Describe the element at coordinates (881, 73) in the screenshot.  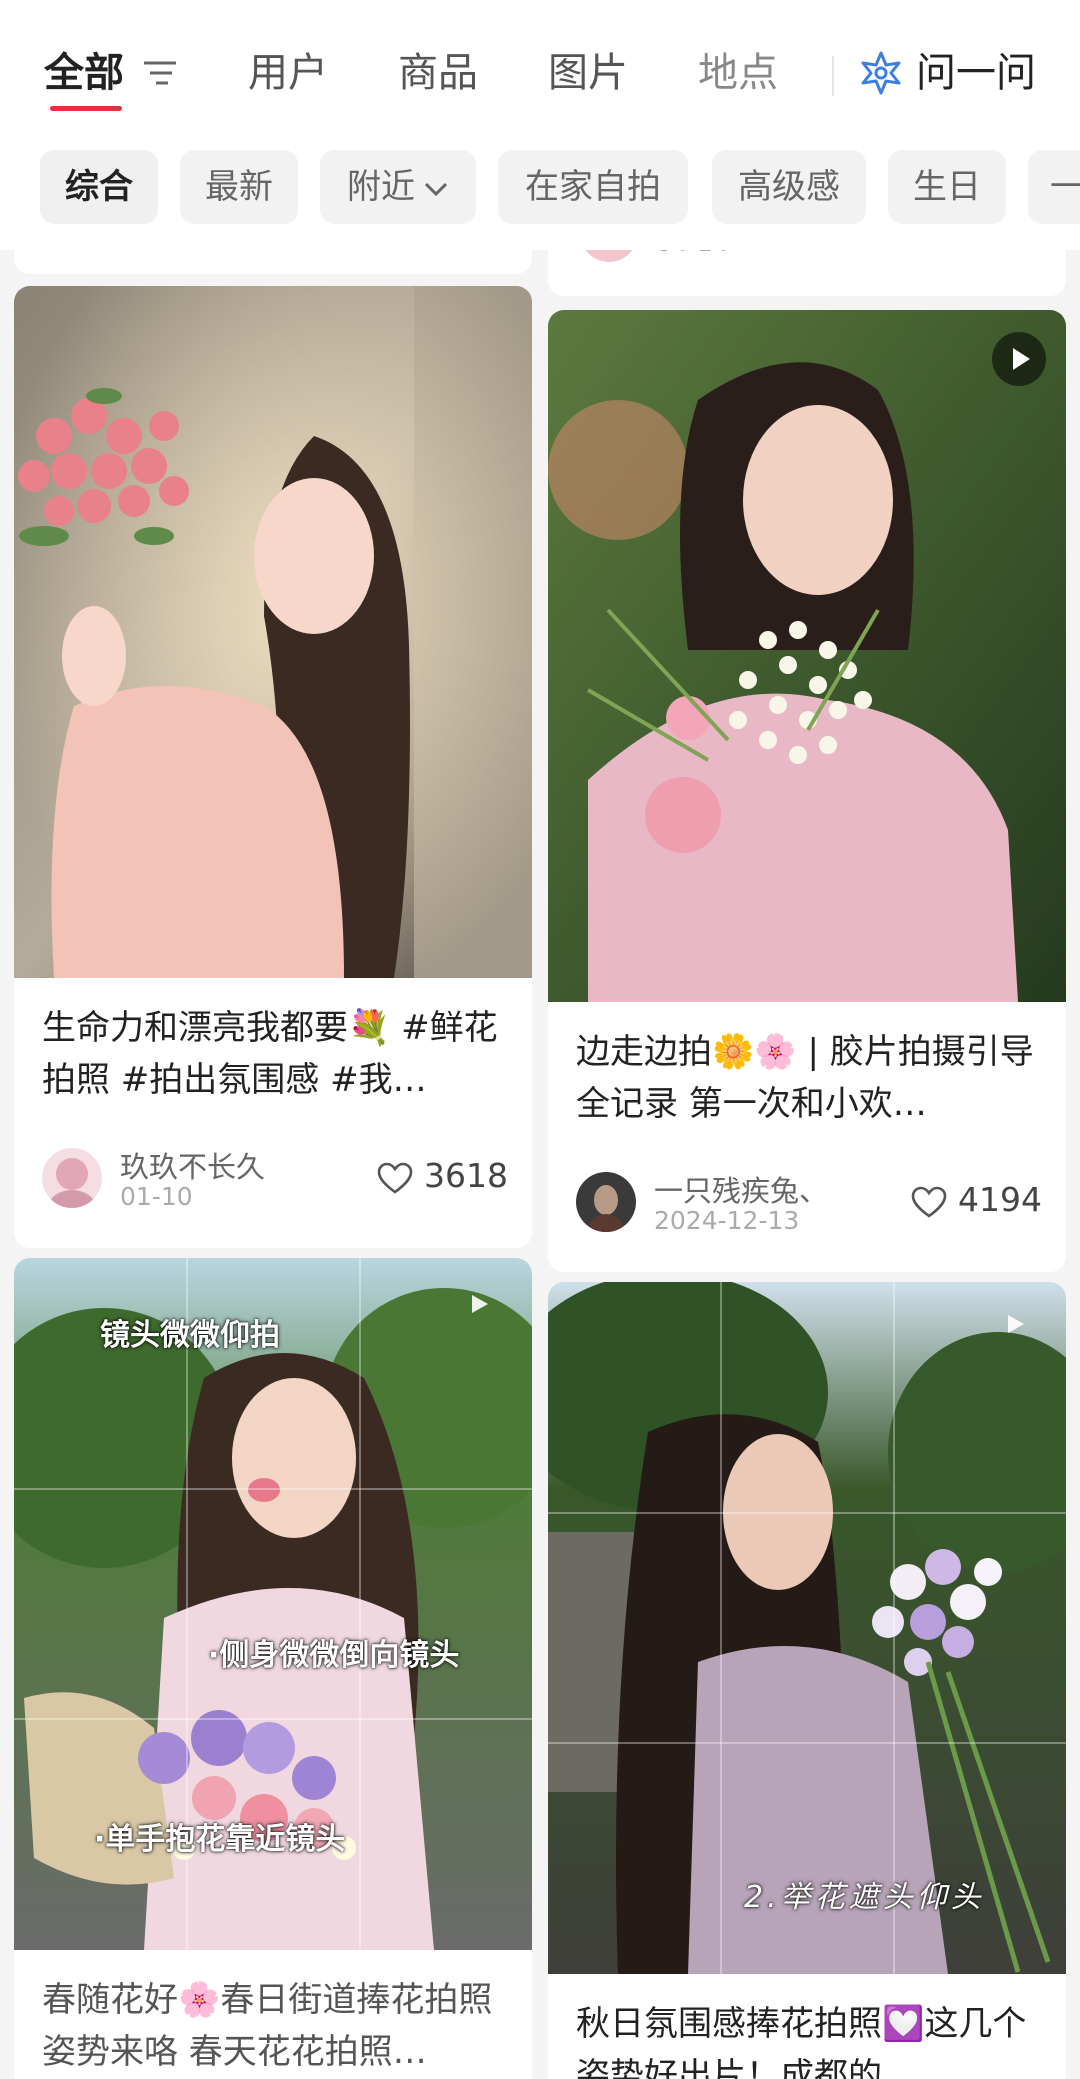
I see `ai-star-icon` at that location.